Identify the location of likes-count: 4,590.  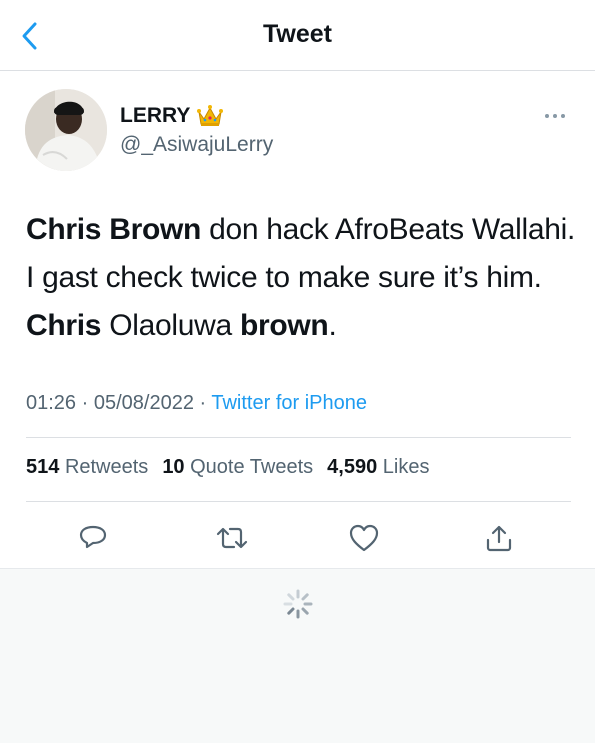
(352, 467).